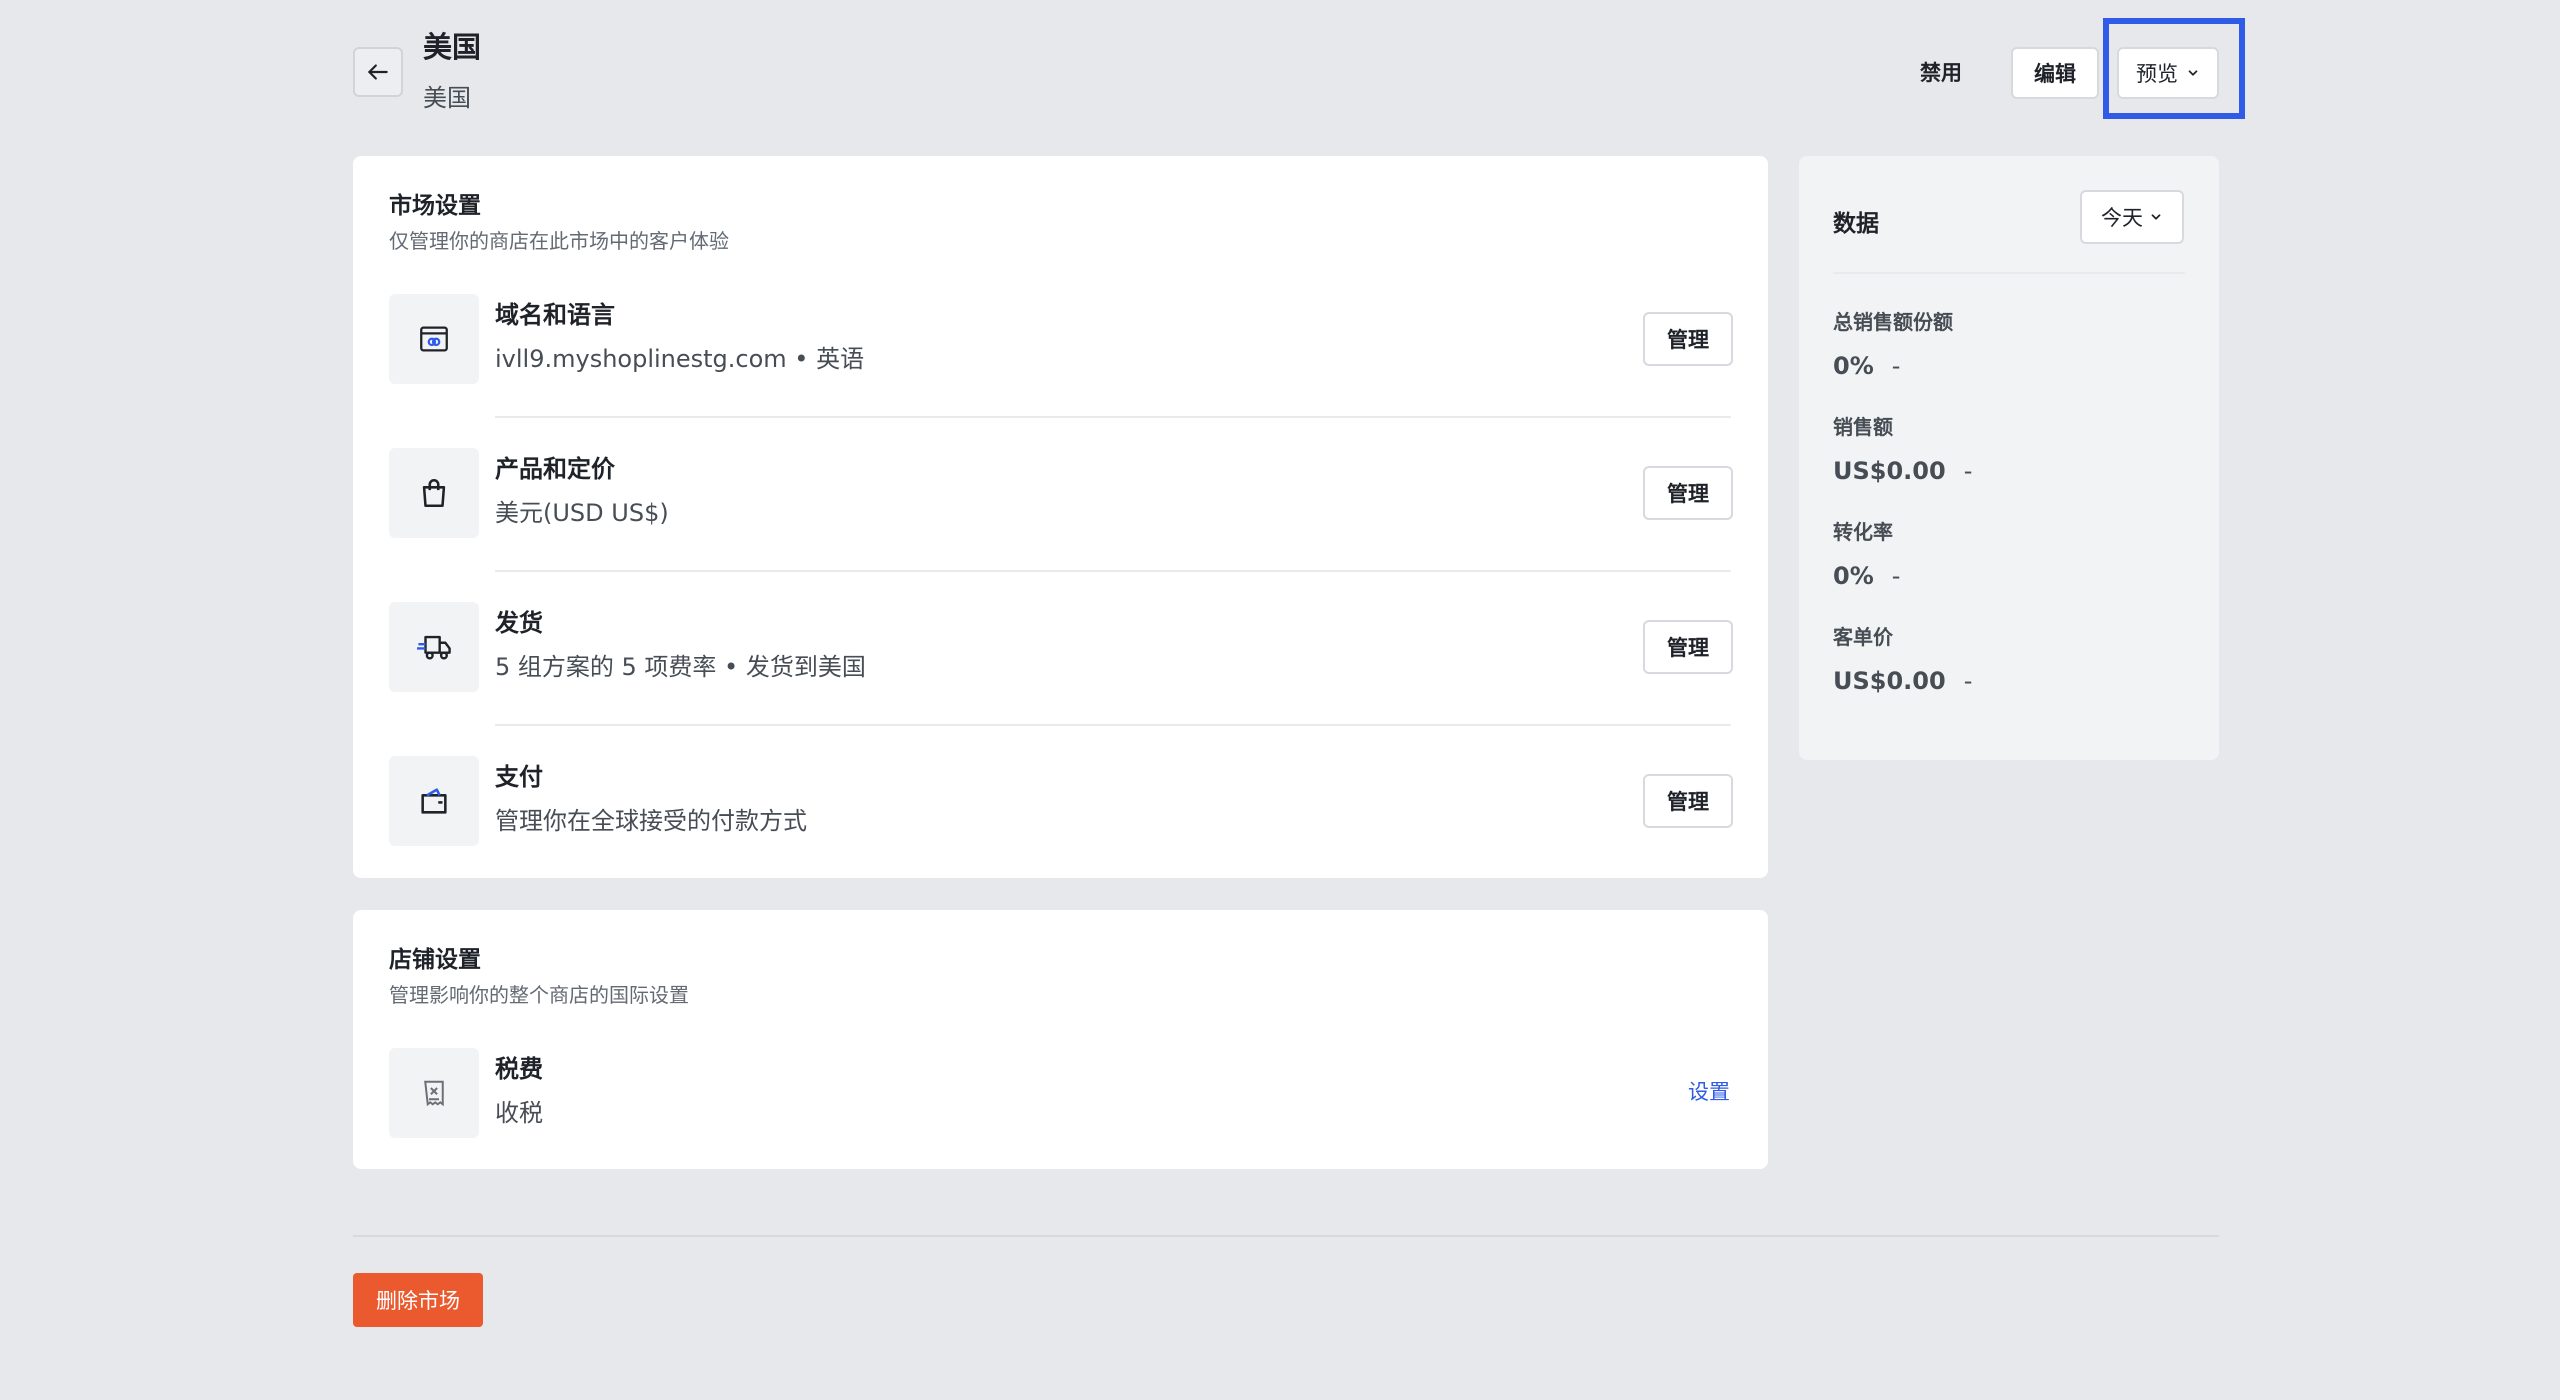  Describe the element at coordinates (418, 1300) in the screenshot. I see `delete-market-button: 删除市场` at that location.